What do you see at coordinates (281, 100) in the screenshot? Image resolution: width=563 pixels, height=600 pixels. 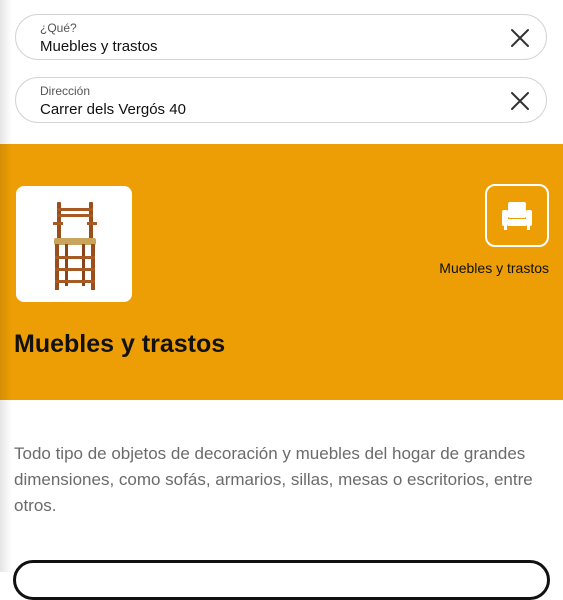 I see `address-search-field: Dirección Carrer dels Vergós 40` at bounding box center [281, 100].